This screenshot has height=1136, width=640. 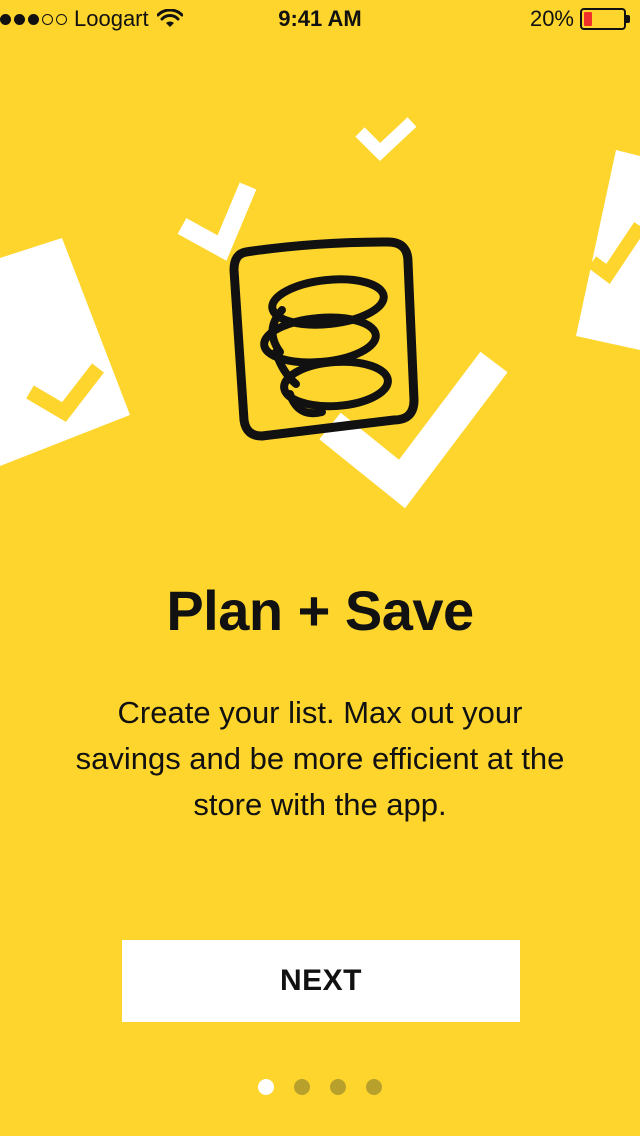 What do you see at coordinates (321, 981) in the screenshot?
I see `next-button: NEXT` at bounding box center [321, 981].